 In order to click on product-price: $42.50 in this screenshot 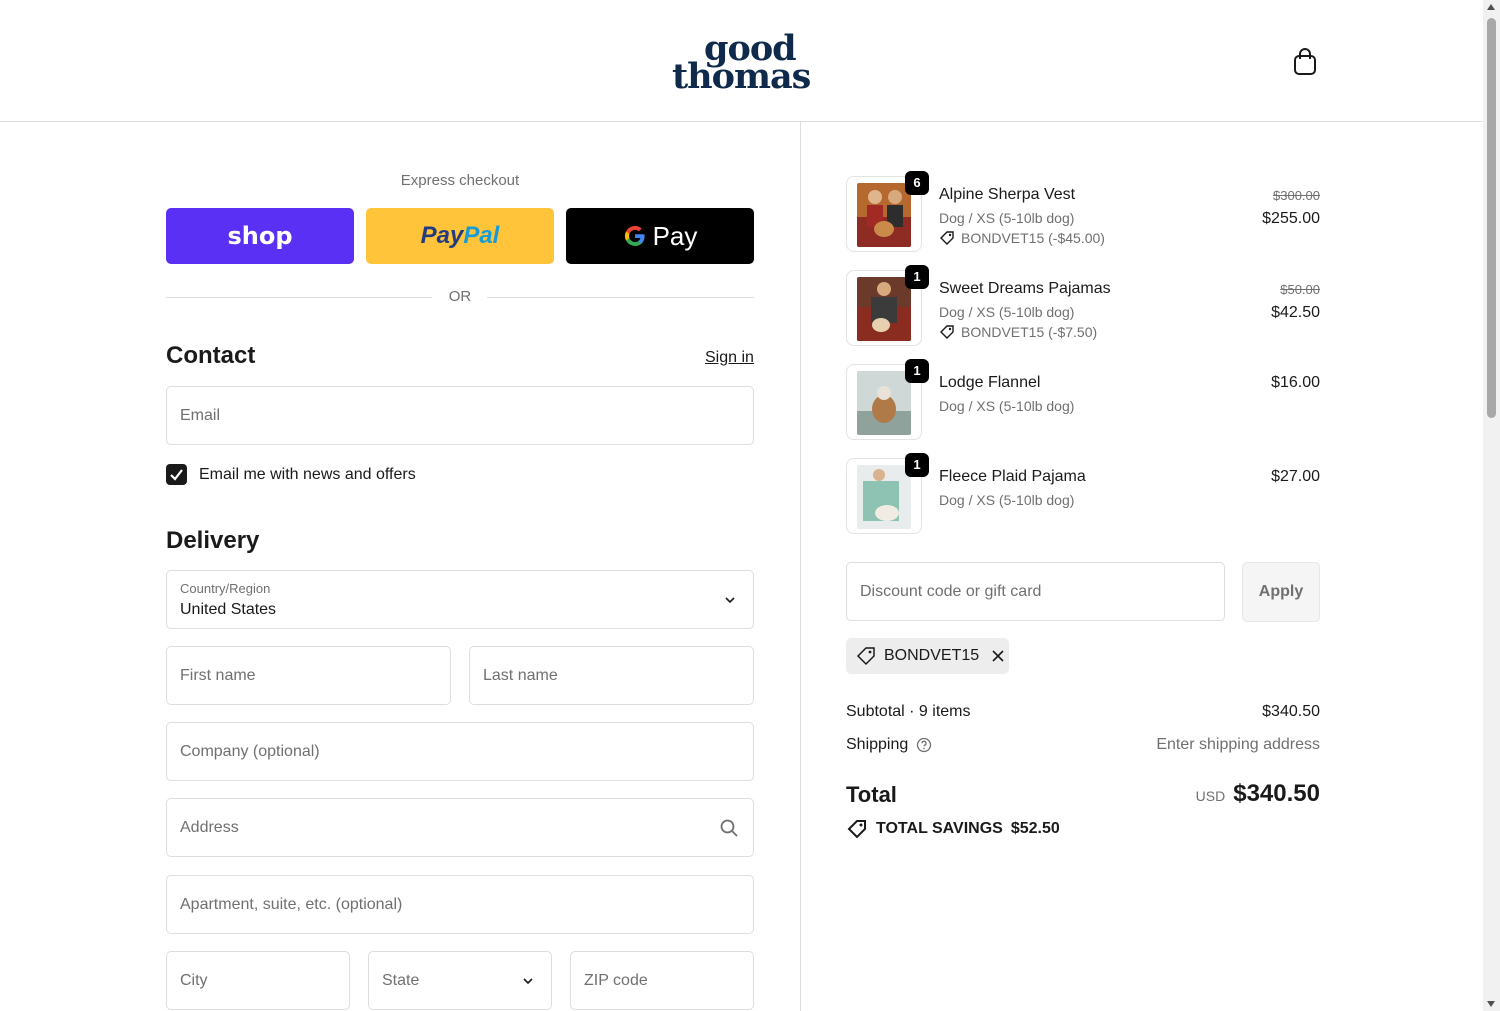, I will do `click(1295, 312)`.